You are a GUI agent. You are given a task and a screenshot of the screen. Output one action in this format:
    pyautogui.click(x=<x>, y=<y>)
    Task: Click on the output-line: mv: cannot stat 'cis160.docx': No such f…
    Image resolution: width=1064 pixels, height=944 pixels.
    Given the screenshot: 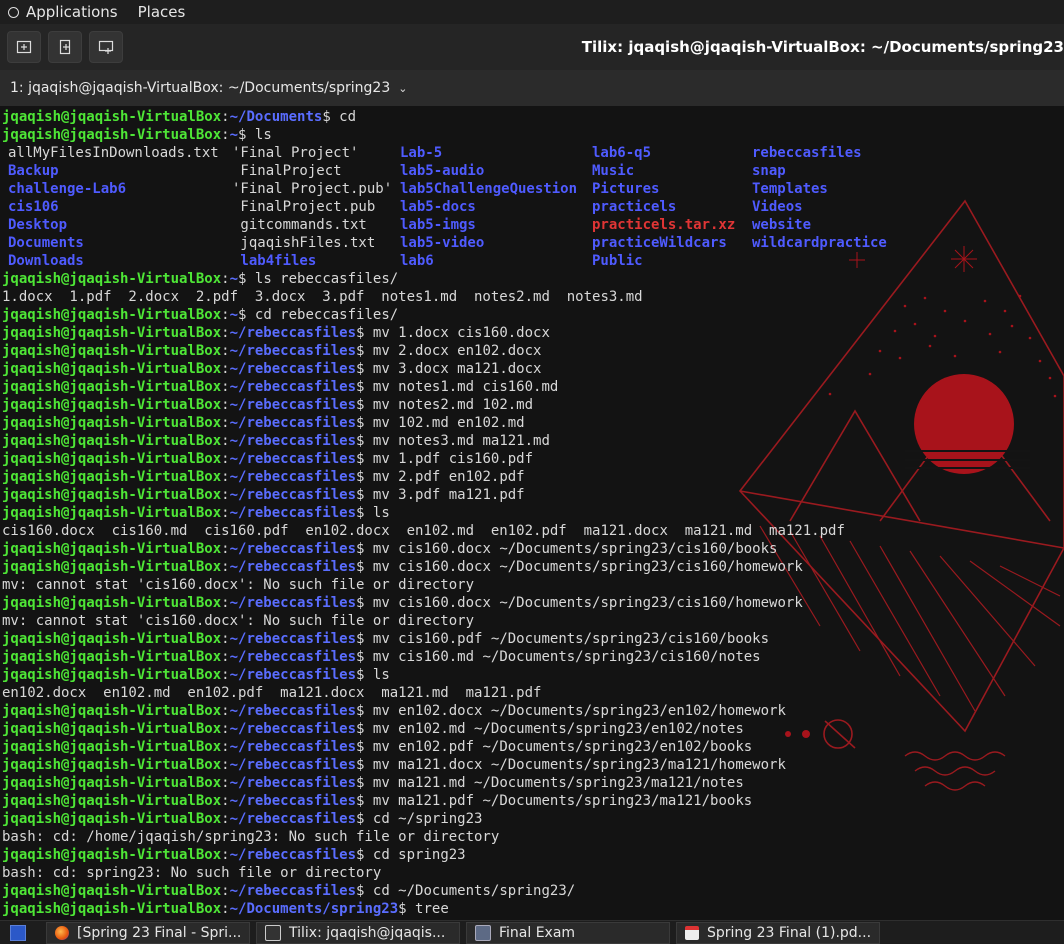 What is the action you would take?
    pyautogui.click(x=457, y=621)
    